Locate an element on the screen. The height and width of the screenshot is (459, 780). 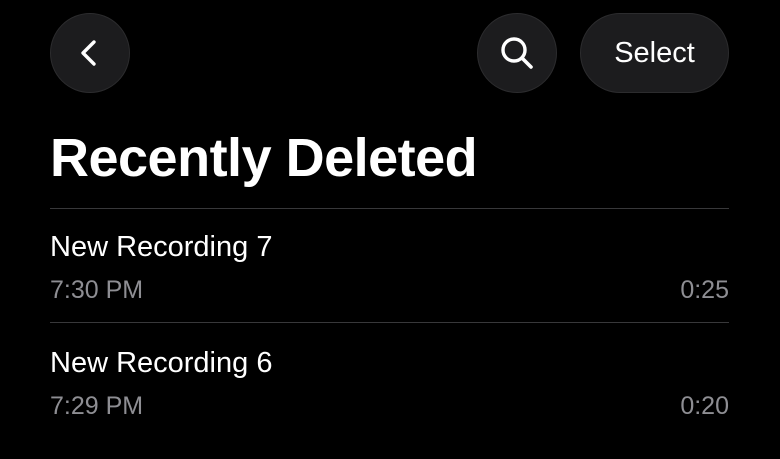
magnifying-glass-icon is located at coordinates (517, 53).